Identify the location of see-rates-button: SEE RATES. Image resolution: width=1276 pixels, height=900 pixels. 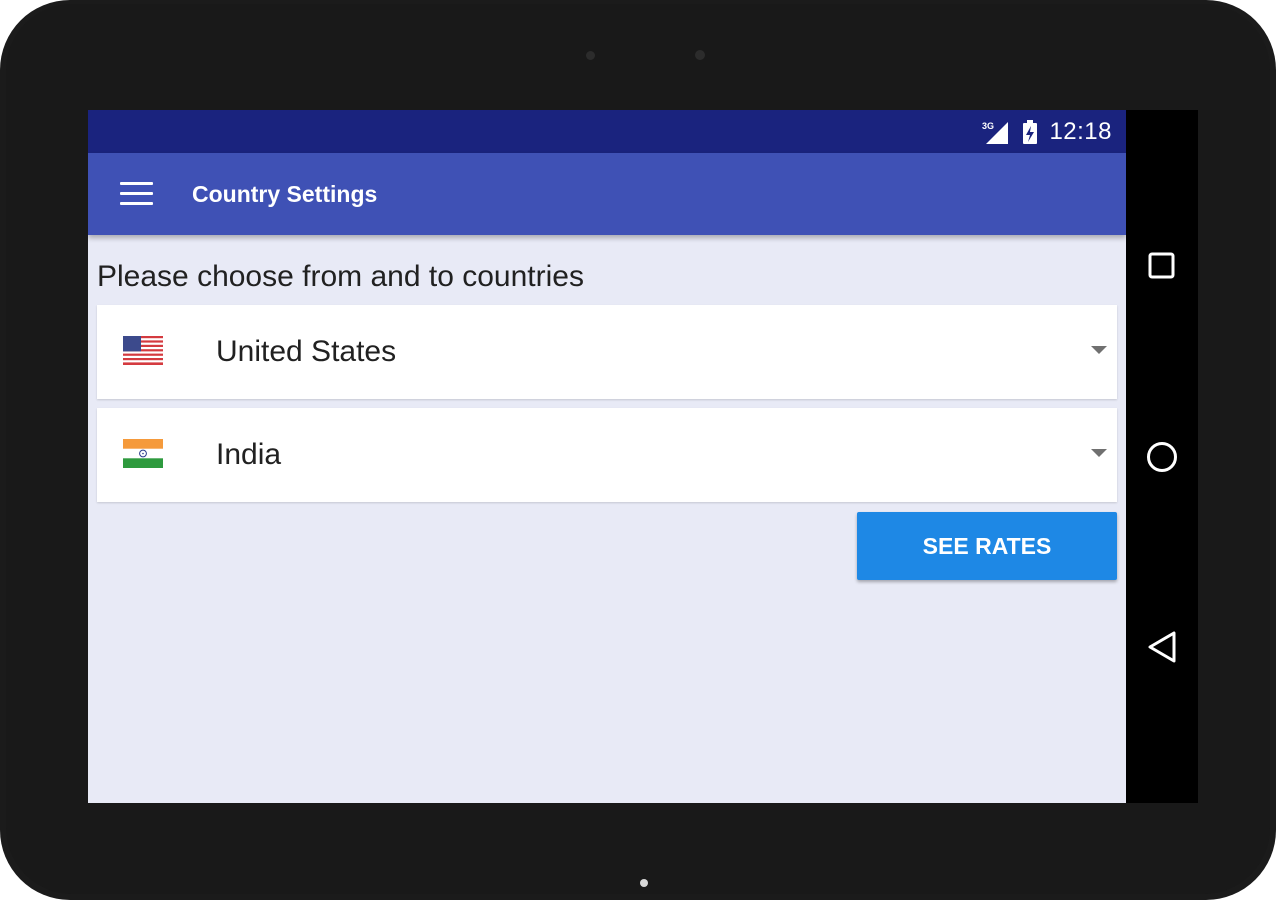
(987, 546).